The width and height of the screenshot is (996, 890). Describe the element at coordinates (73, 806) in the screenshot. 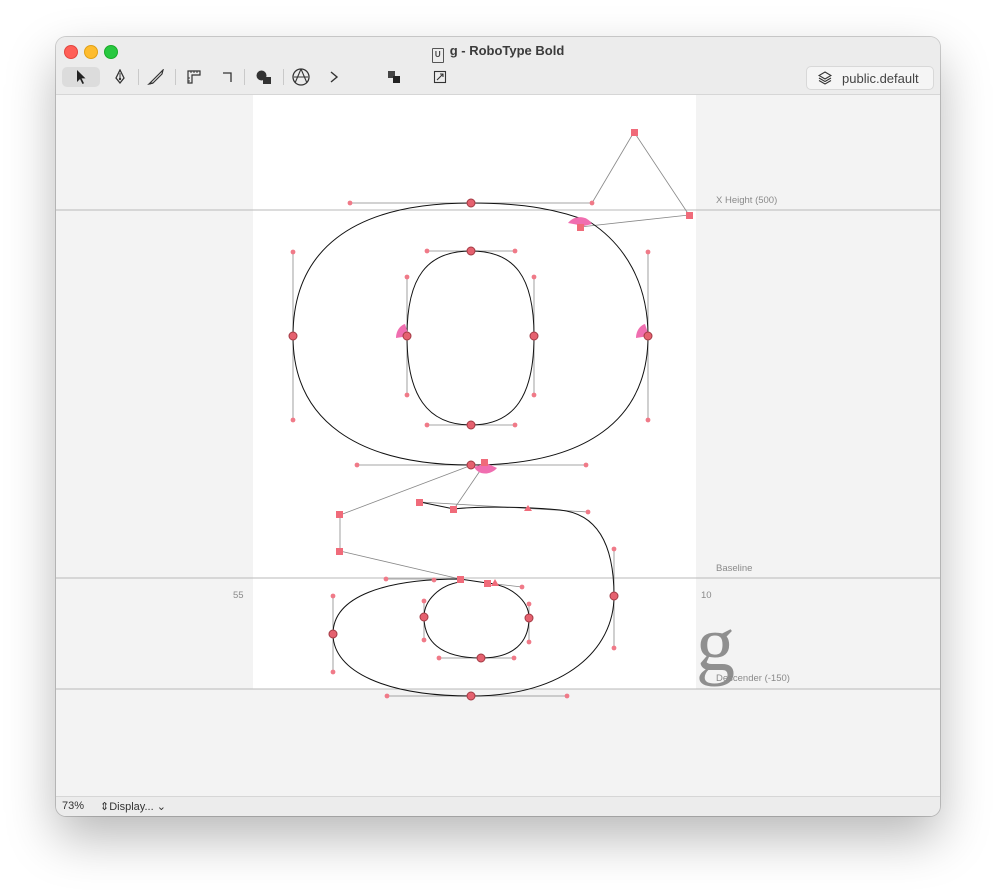

I see `zoom-level: 73%` at that location.